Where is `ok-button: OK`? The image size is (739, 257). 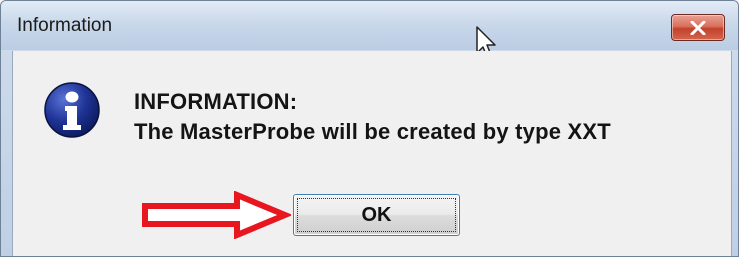 ok-button: OK is located at coordinates (376, 215).